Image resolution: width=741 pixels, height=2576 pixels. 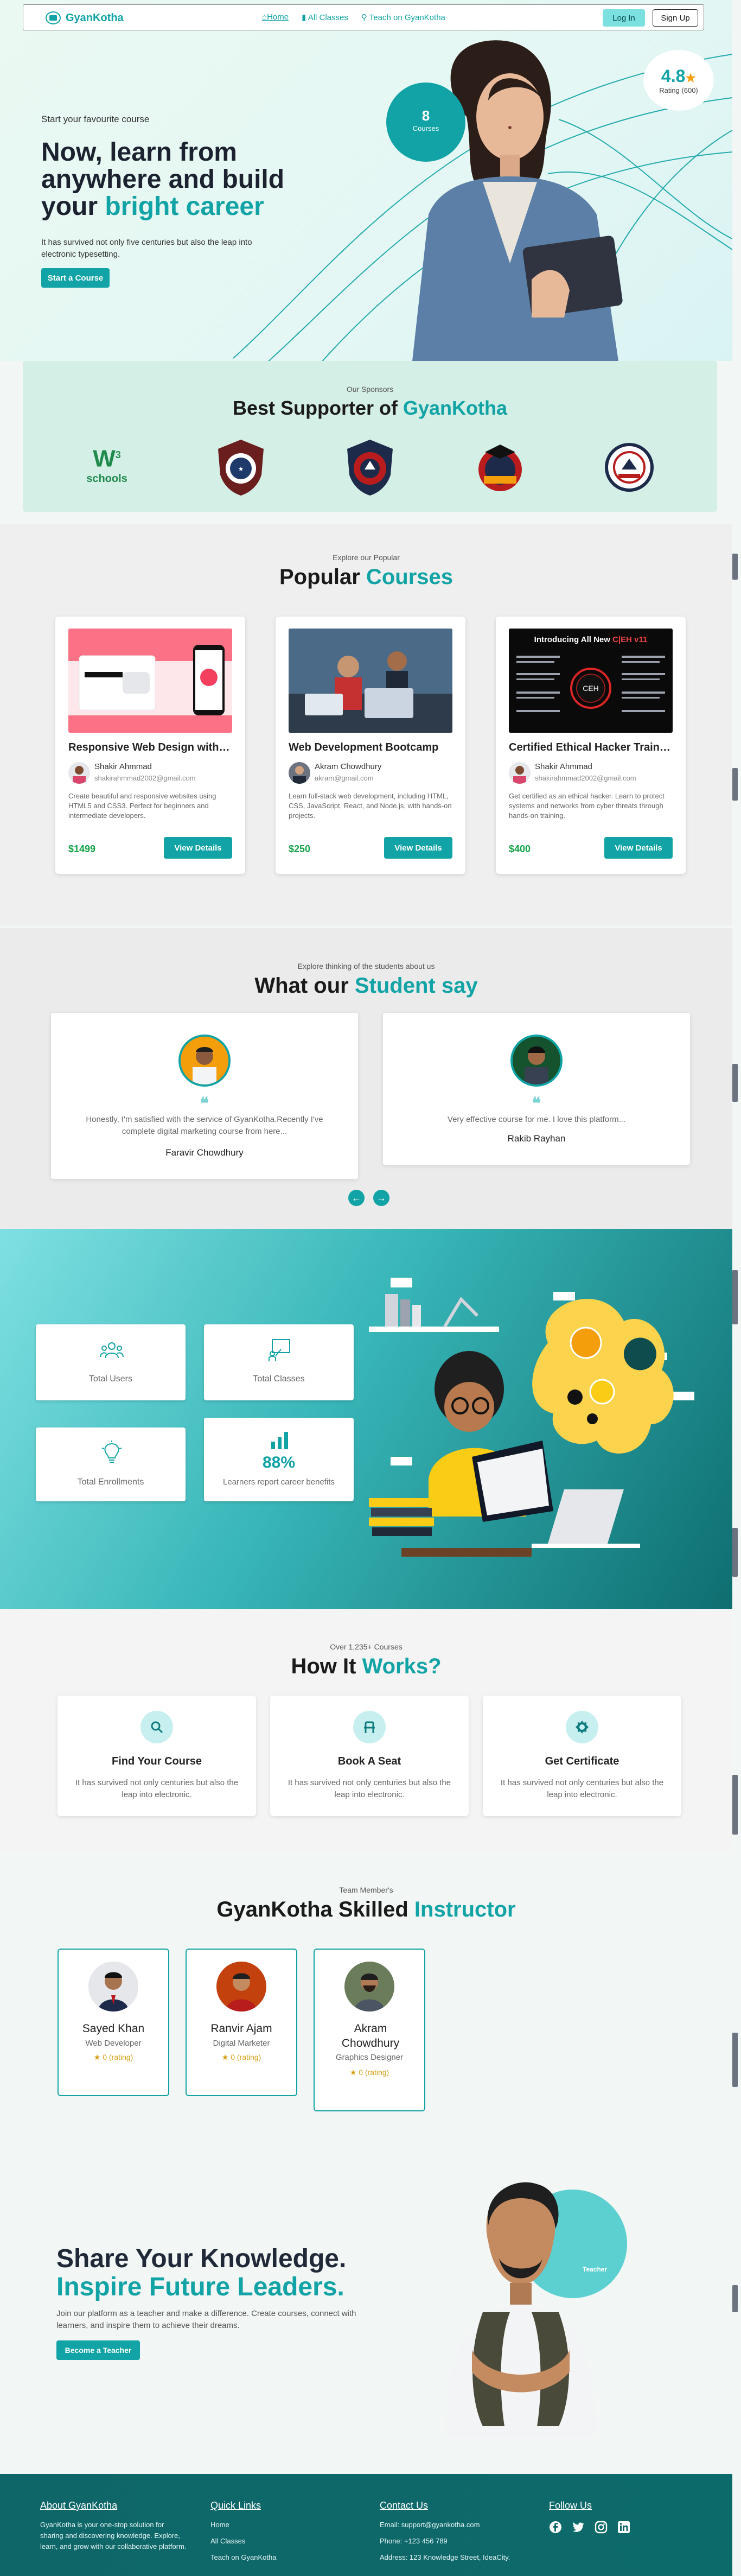 What do you see at coordinates (370, 408) in the screenshot?
I see `sponsors-title: Best Supporter of GyanKotha` at bounding box center [370, 408].